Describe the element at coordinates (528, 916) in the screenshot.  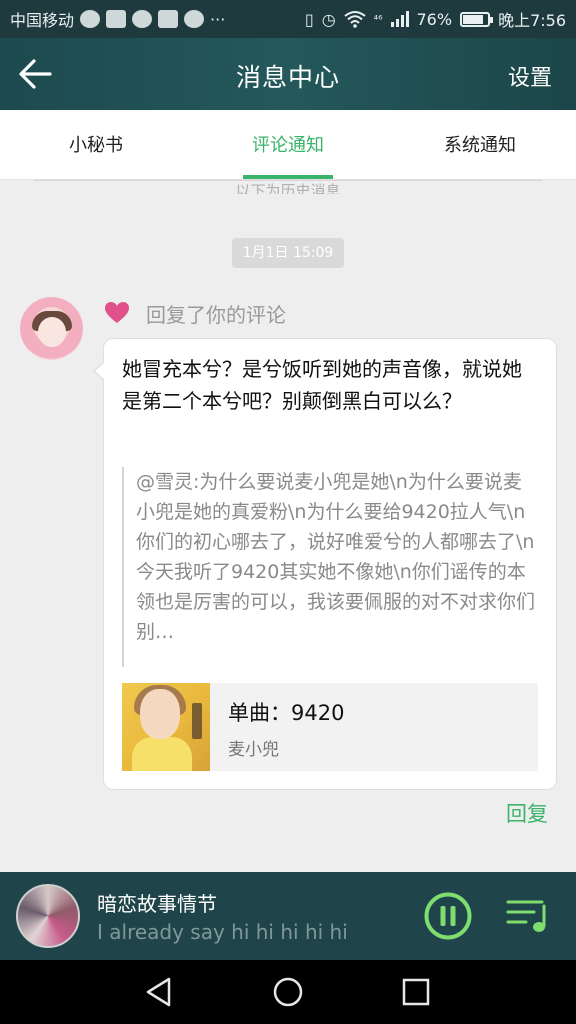
I see `playlist-icon` at that location.